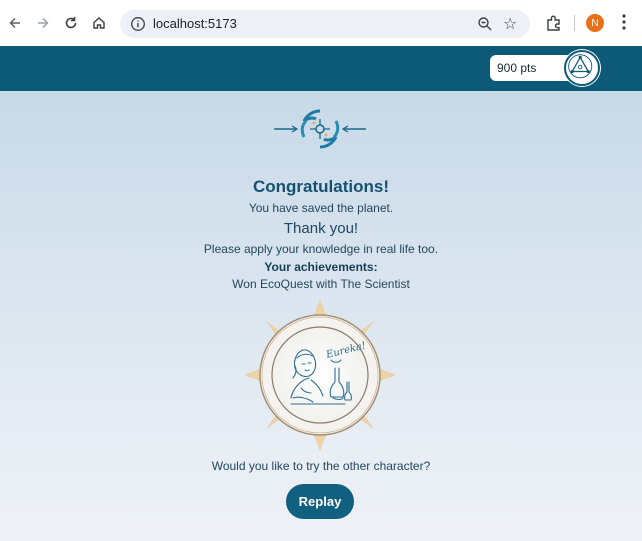  Describe the element at coordinates (532, 68) in the screenshot. I see `points-display: 900 pts` at that location.